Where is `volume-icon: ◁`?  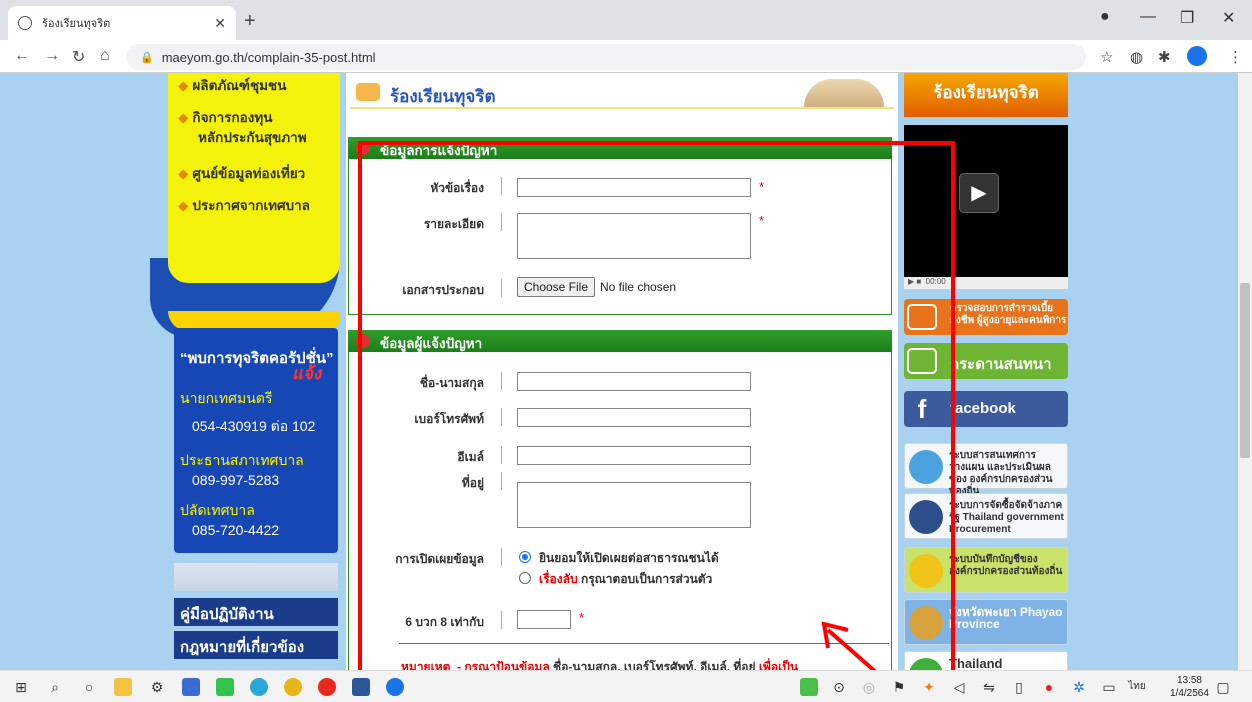 volume-icon: ◁ is located at coordinates (959, 687).